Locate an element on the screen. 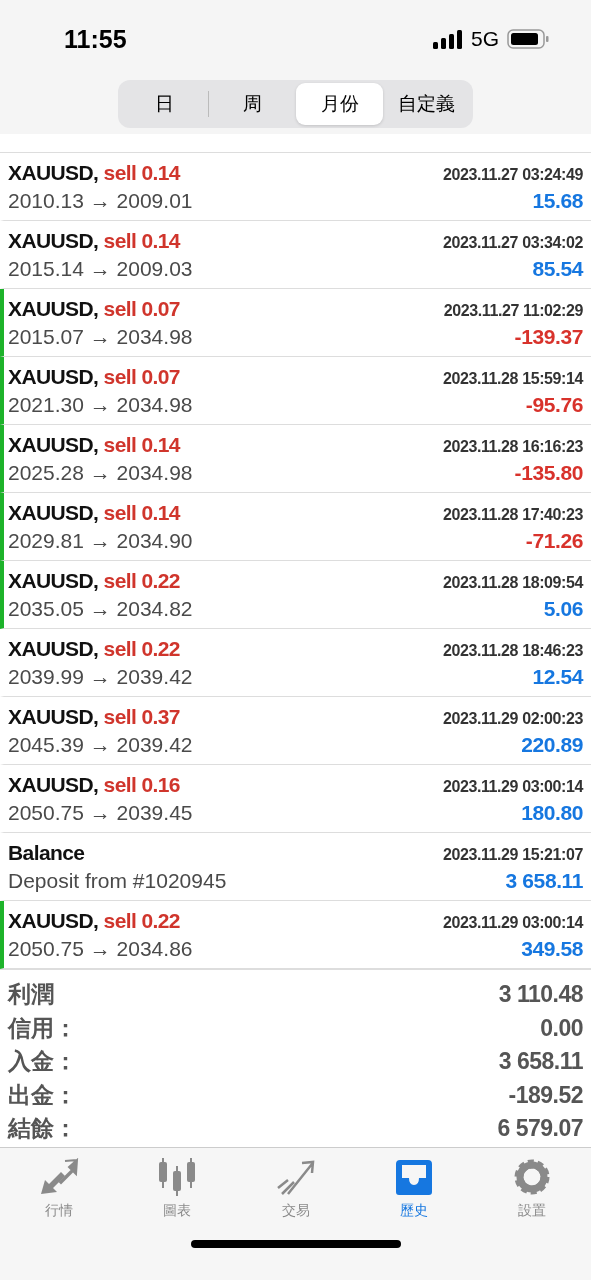  deal-profit: 180.80 is located at coordinates (552, 812).